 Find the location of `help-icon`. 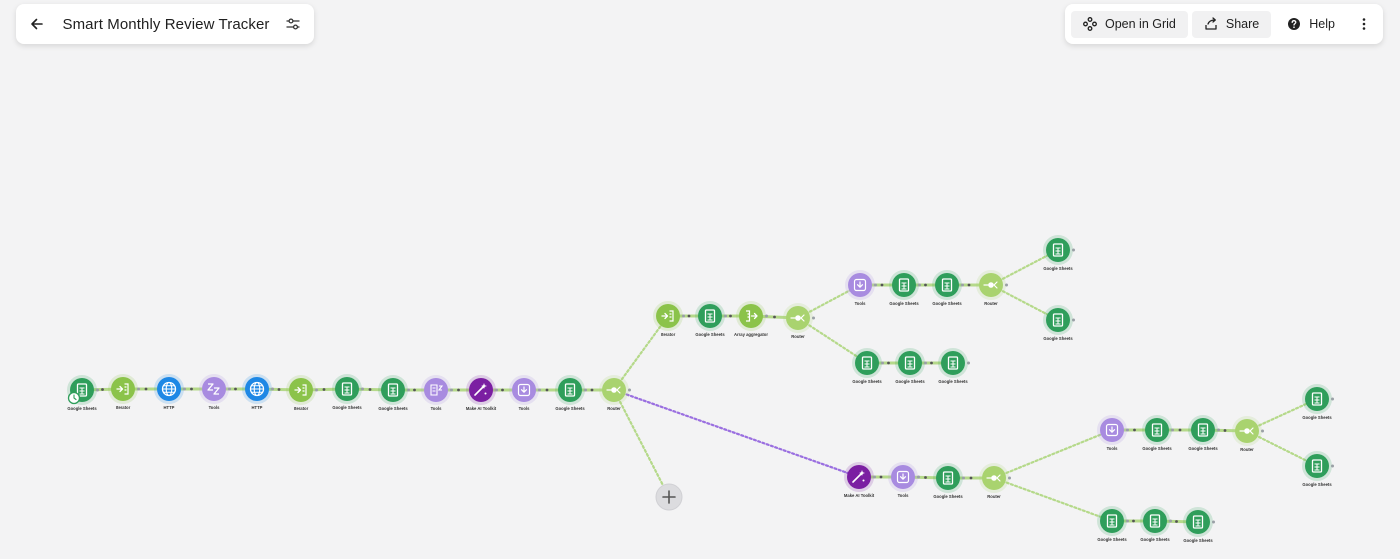

help-icon is located at coordinates (1294, 24).